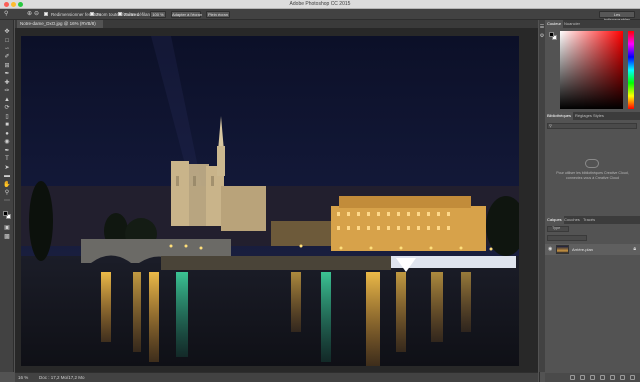 The width and height of the screenshot is (640, 382). Describe the element at coordinates (7, 117) in the screenshot. I see `eraser-tool-icon: ▯` at that location.